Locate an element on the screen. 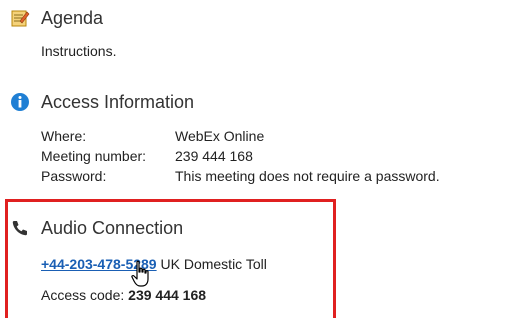  phone-icon is located at coordinates (20, 228).